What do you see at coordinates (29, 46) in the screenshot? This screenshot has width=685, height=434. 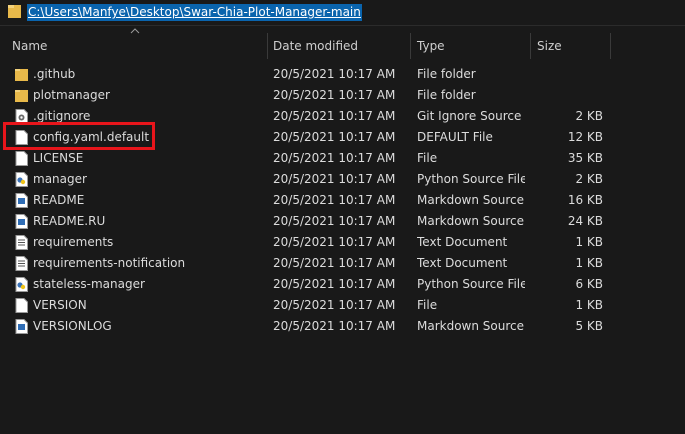 I see `column-name: Name` at bounding box center [29, 46].